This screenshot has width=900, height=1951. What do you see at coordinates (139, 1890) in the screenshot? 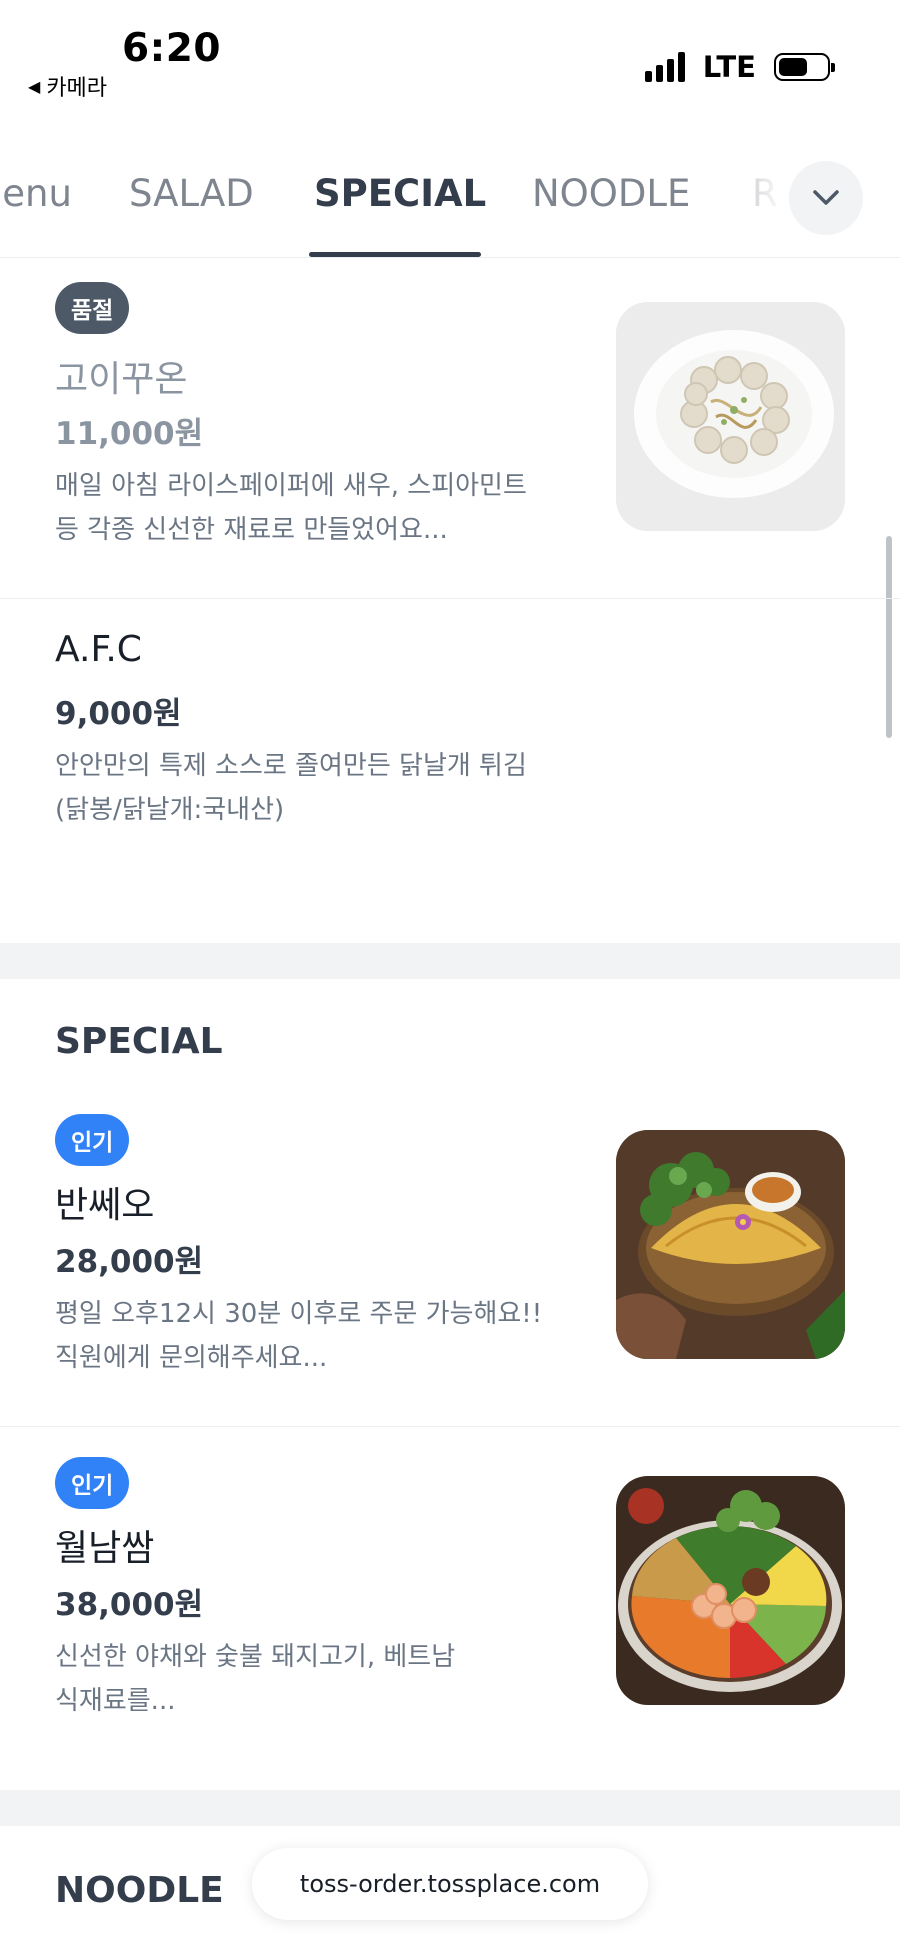
I see `section-title-noodle: NOODLE` at bounding box center [139, 1890].